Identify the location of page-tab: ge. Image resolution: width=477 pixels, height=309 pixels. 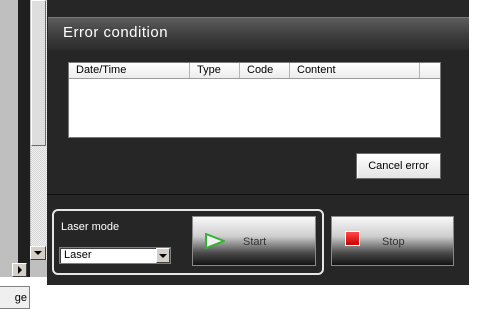
(15, 297).